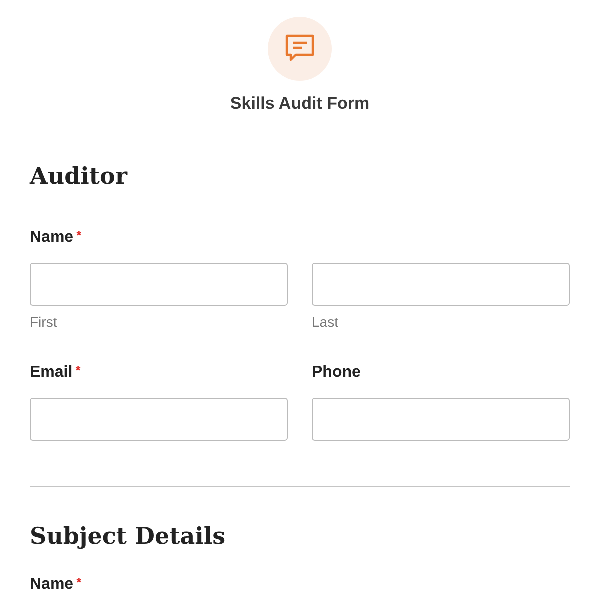  I want to click on field-label: Email *, so click(56, 373).